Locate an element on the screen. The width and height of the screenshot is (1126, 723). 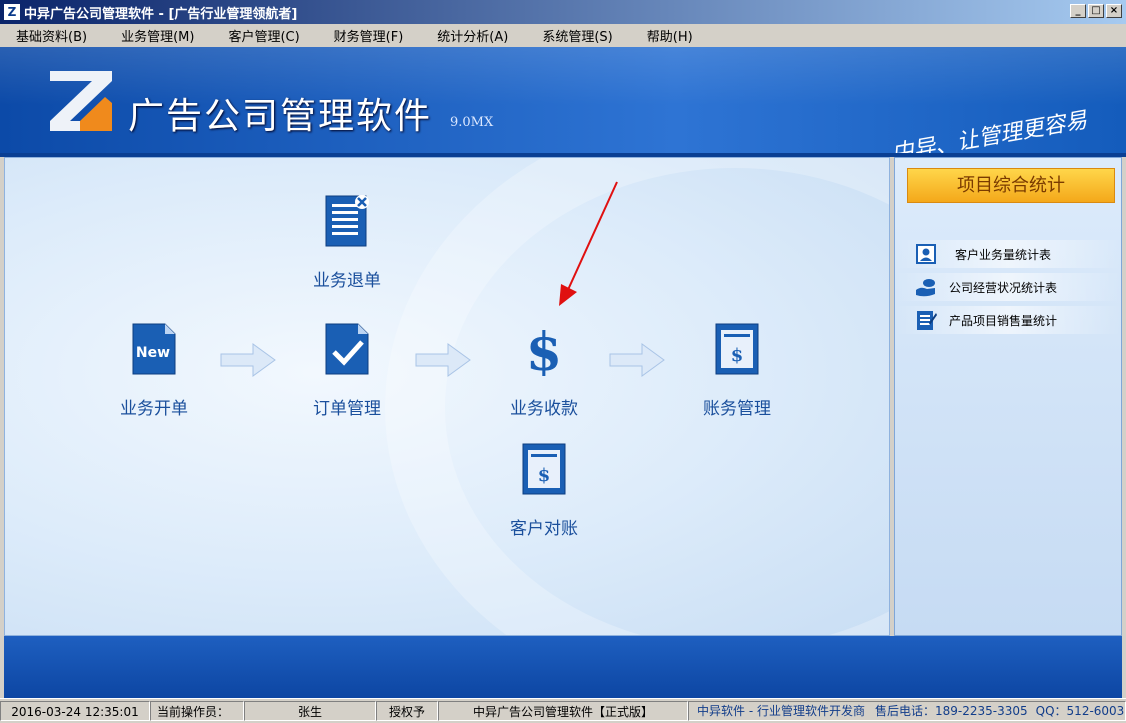
project-stats-button: 项目综合统计 is located at coordinates (1011, 185).